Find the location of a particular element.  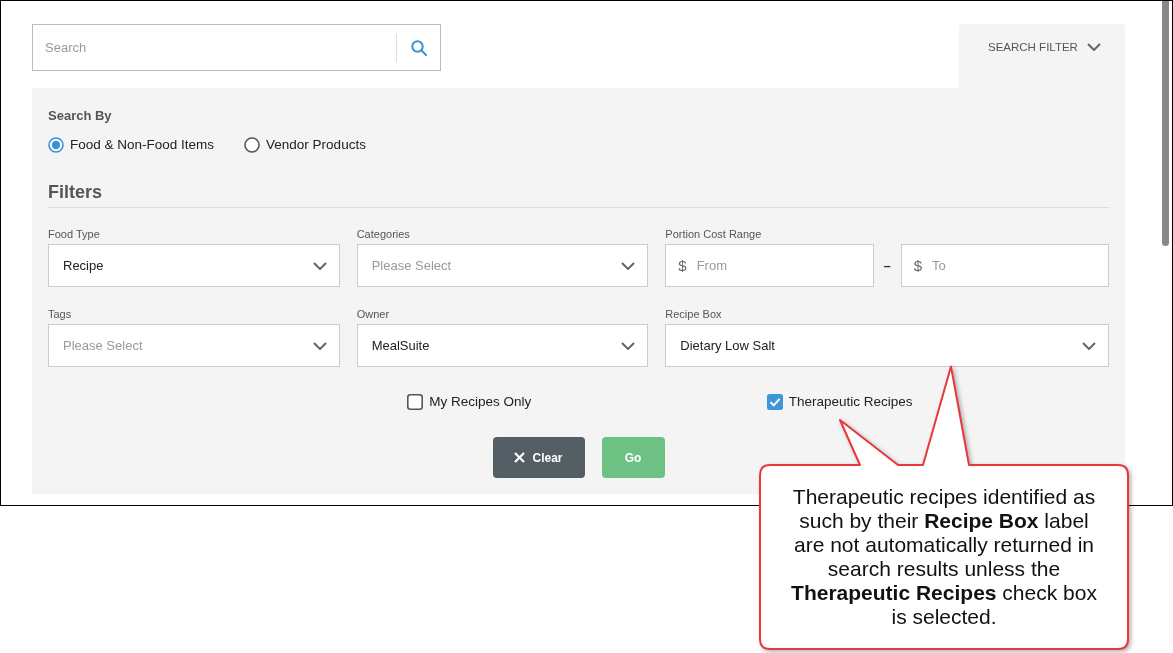

field-label: Portion Cost Range is located at coordinates (713, 234).